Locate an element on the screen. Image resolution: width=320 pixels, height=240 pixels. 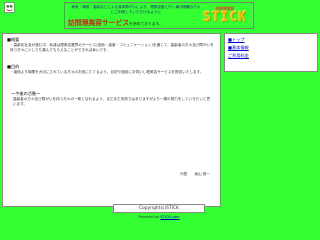
section-purpose-heading: ■目的 is located at coordinates (13, 66).